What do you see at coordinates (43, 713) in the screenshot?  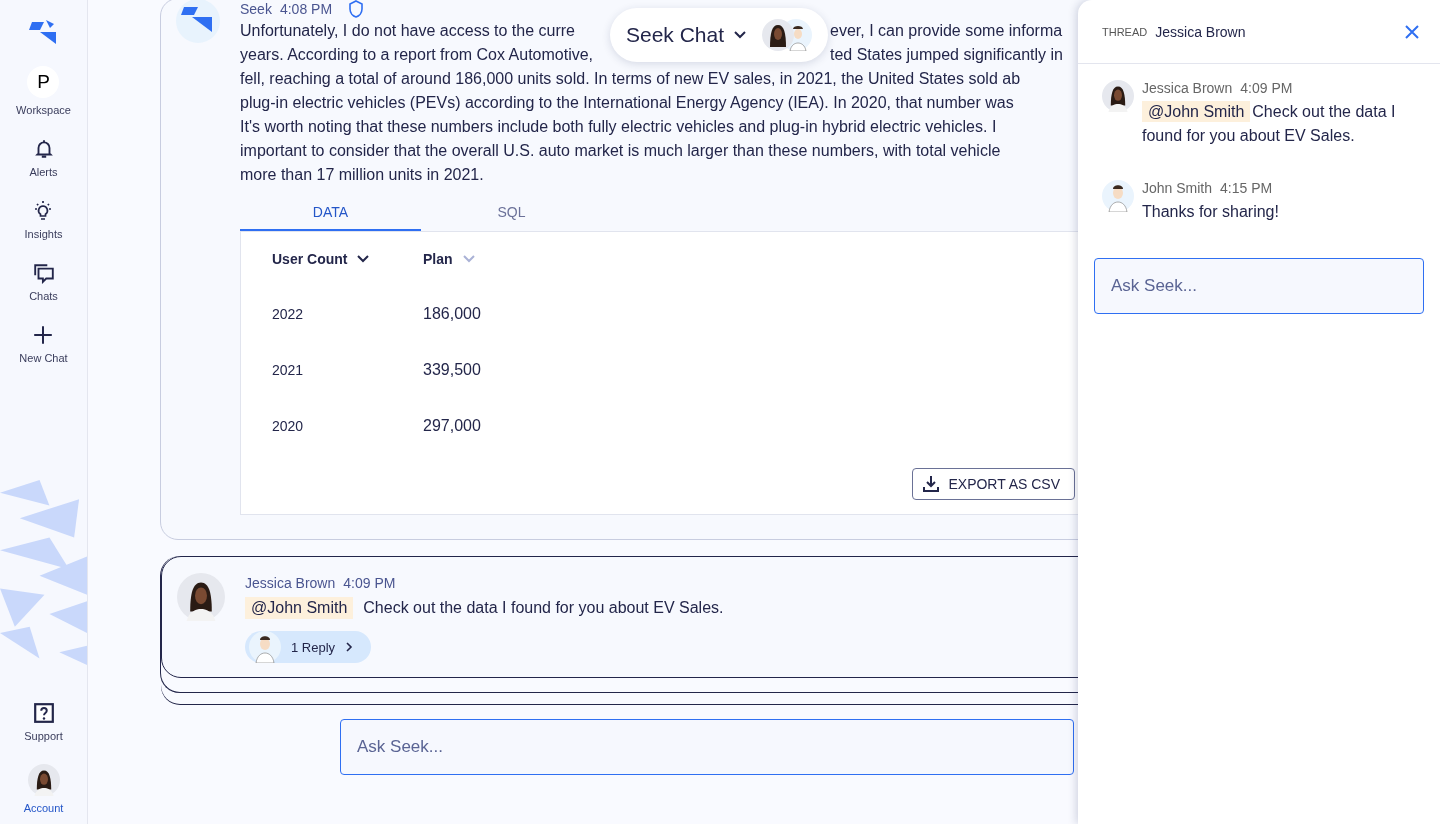 I see `help-icon` at bounding box center [43, 713].